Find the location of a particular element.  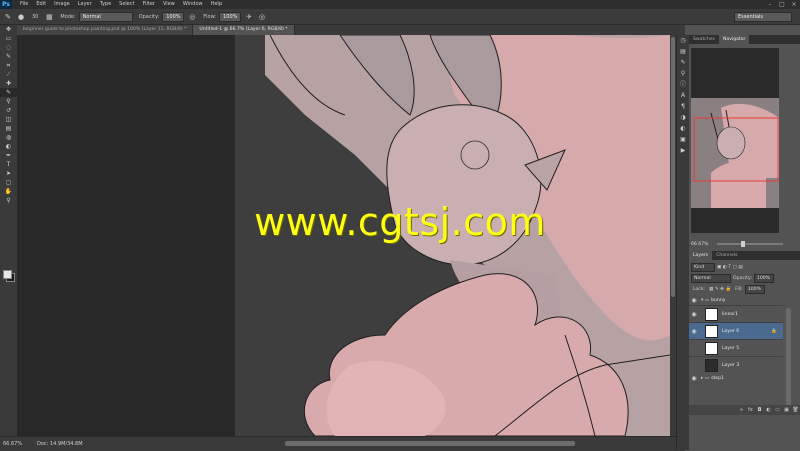

marquee-tool-icon: ▭ is located at coordinates (8, 38).